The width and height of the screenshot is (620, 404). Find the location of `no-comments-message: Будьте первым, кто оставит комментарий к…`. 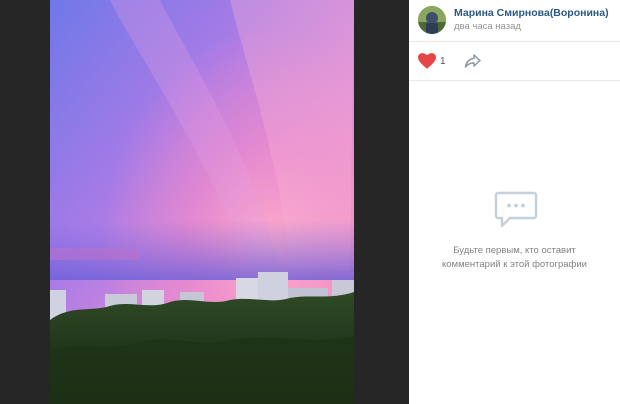

no-comments-message: Будьте первым, кто оставит комментарий к… is located at coordinates (514, 258).